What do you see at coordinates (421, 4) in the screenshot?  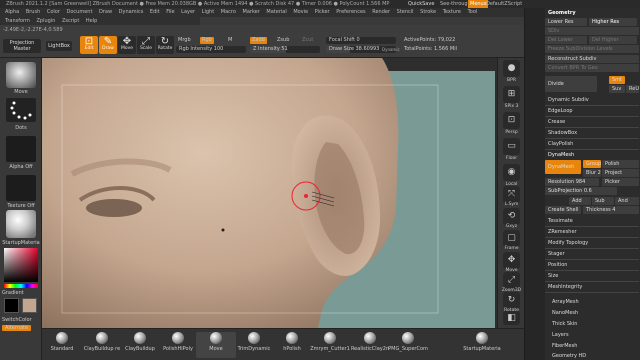 I see `quicksave-button: QuickSave` at bounding box center [421, 4].